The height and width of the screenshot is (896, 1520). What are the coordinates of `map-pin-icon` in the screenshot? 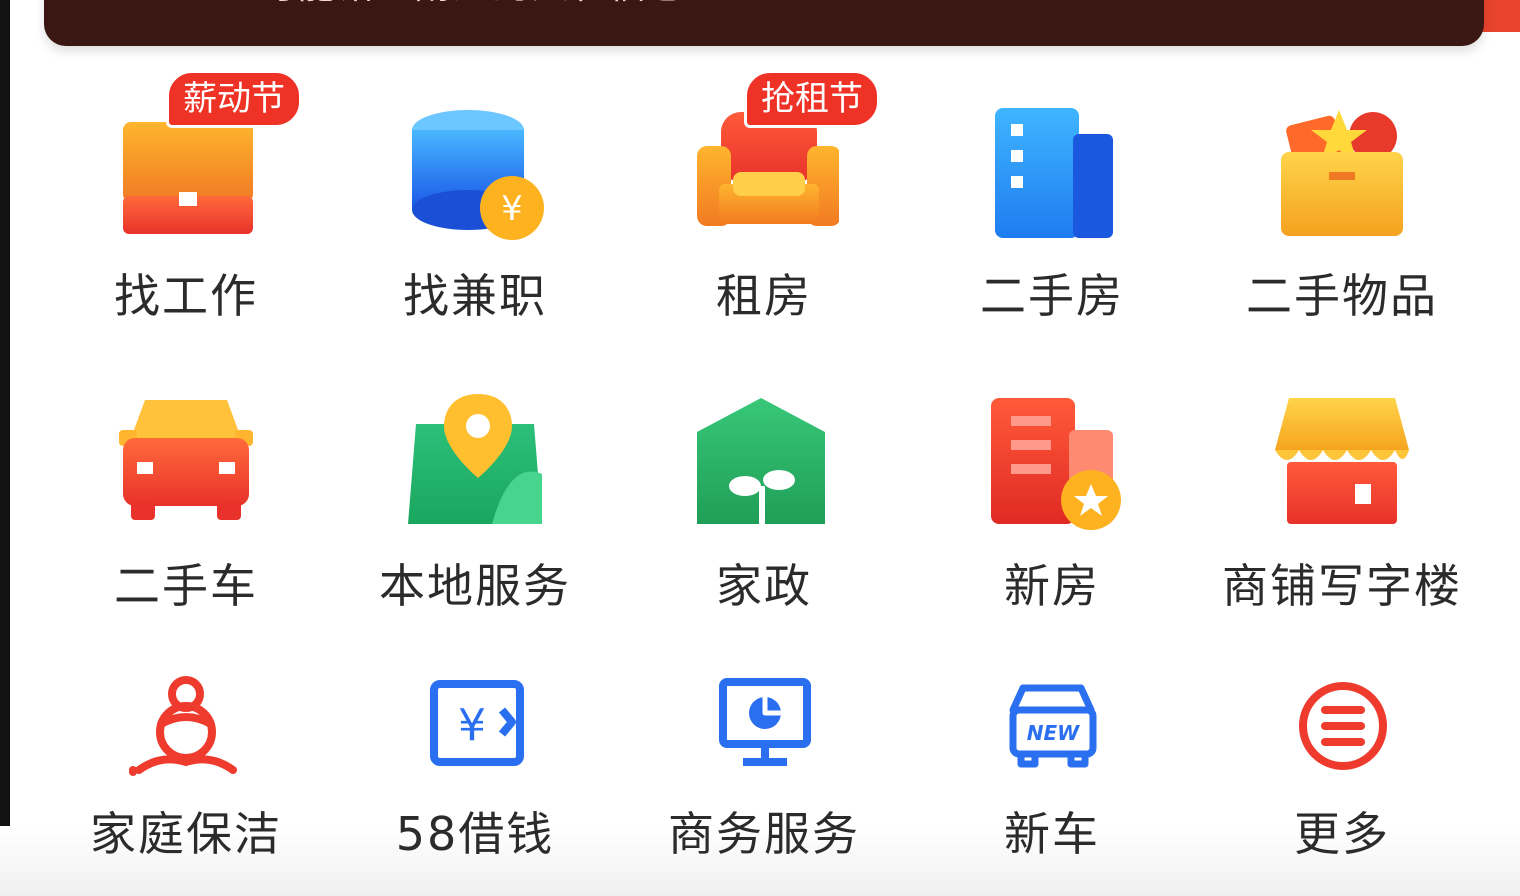 It's located at (475, 465).